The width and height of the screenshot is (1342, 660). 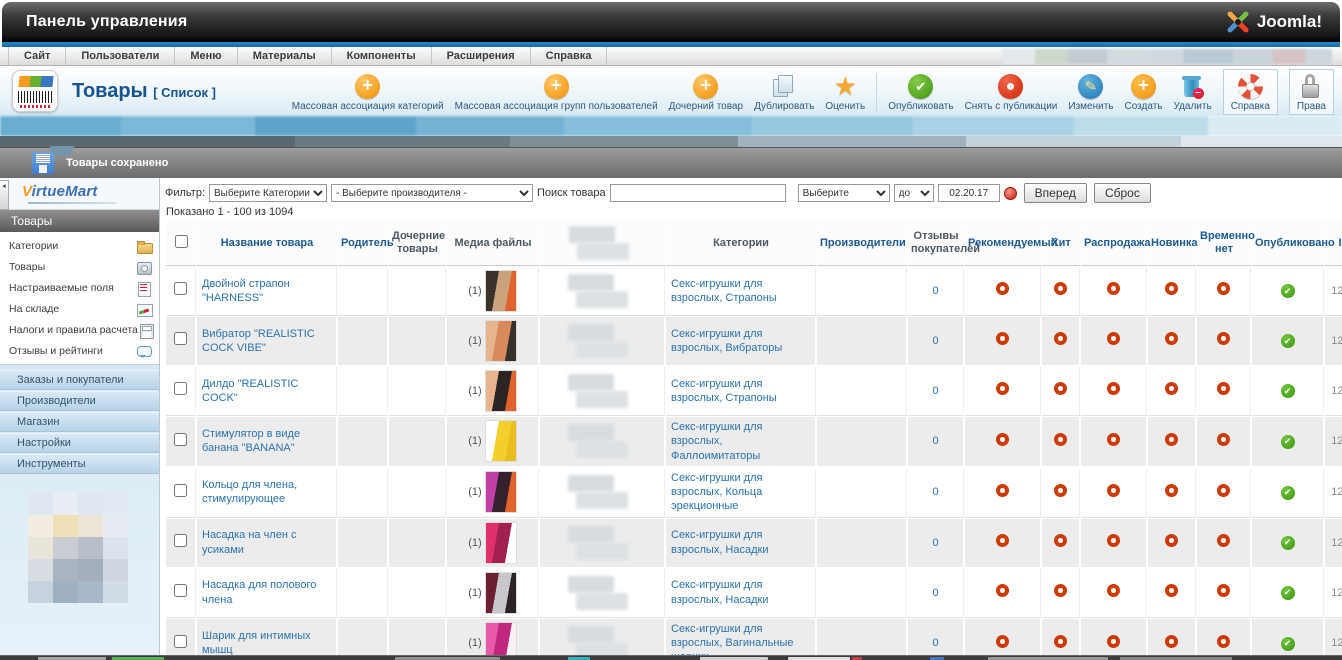 I want to click on sidebar-item: Отзывы и рейтинги, so click(x=79, y=350).